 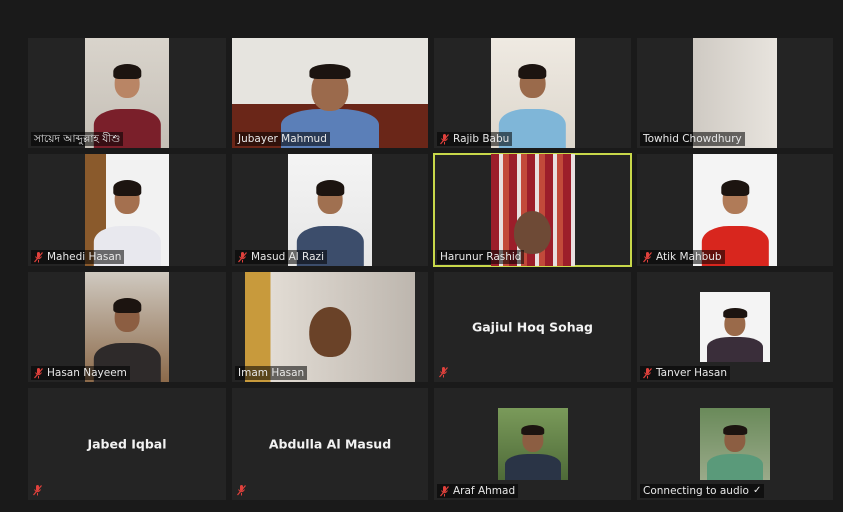 I want to click on participant-name-label: Jubayer Mahmud, so click(x=282, y=139).